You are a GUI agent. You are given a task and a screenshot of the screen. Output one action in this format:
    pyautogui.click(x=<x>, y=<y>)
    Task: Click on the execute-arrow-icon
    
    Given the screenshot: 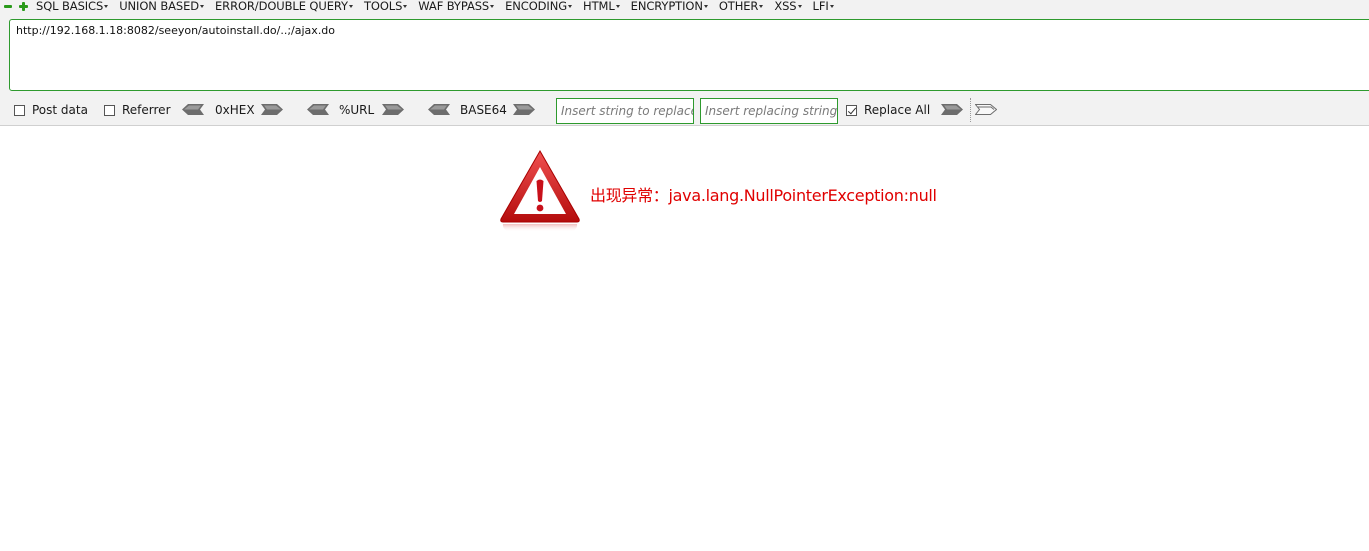 What is the action you would take?
    pyautogui.click(x=986, y=109)
    